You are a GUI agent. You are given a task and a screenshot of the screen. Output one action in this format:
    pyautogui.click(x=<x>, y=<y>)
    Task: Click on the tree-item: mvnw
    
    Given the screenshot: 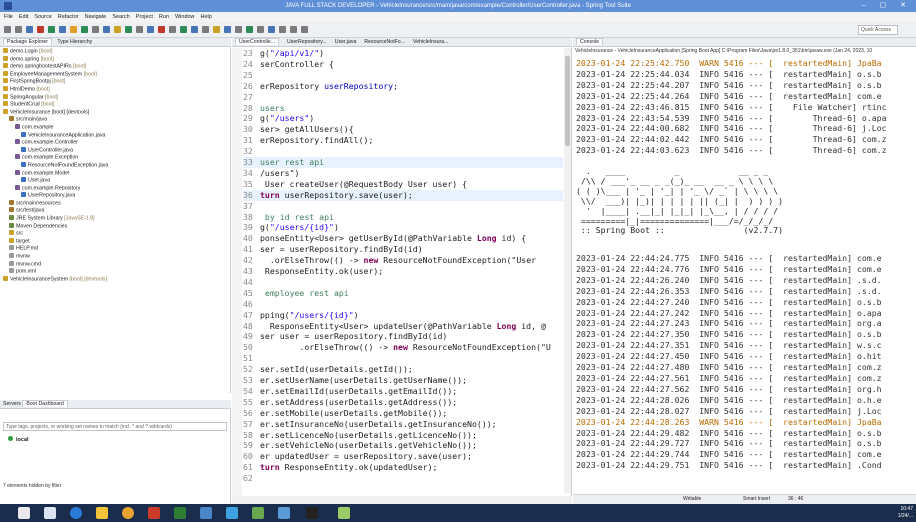 What is the action you would take?
    pyautogui.click(x=115, y=257)
    